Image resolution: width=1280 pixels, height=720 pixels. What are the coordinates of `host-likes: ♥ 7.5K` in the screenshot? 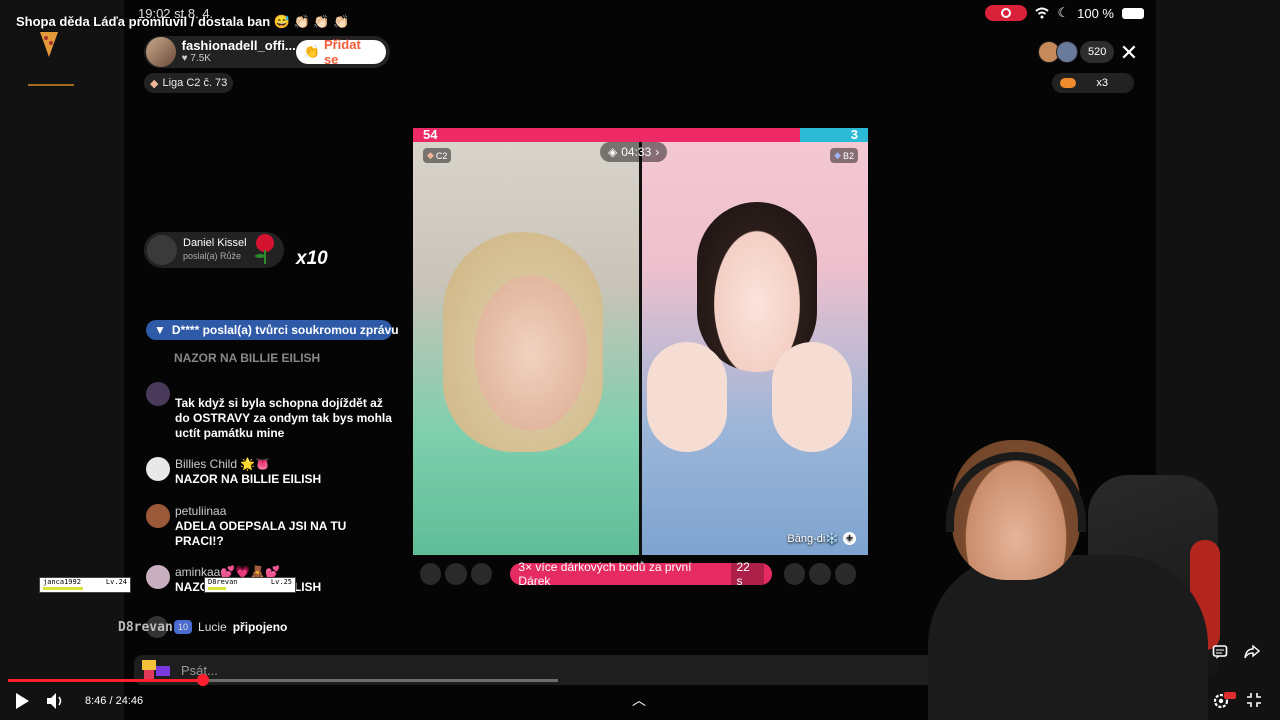 It's located at (239, 58).